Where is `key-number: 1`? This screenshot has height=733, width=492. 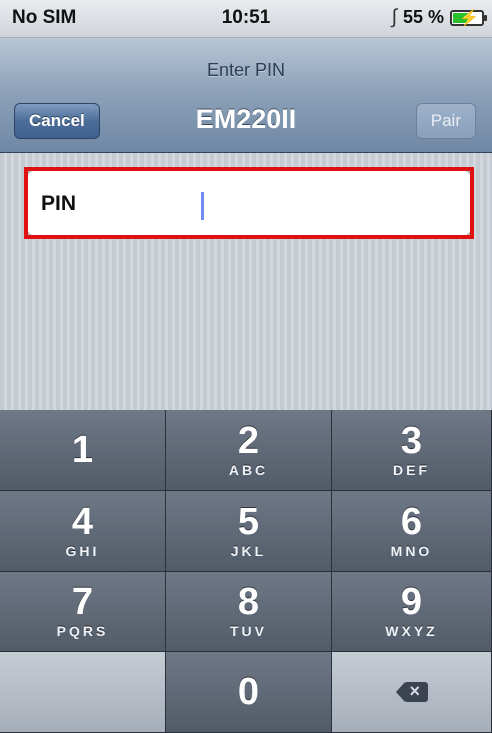
key-number: 1 is located at coordinates (82, 449).